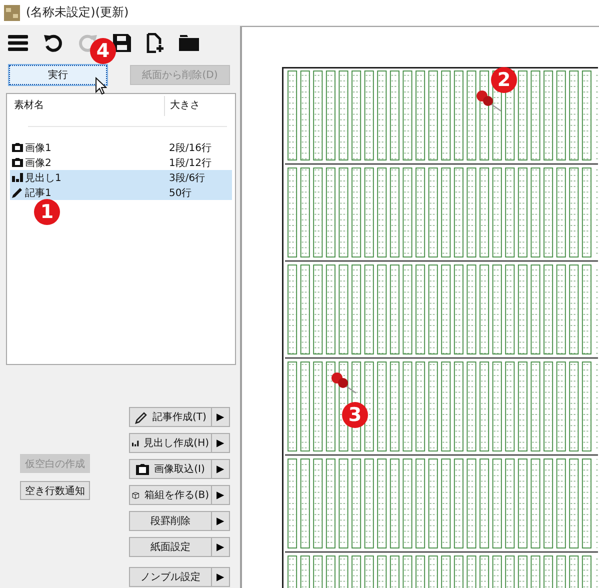  Describe the element at coordinates (121, 147) in the screenshot. I see `material-row: 画像1 2段/16行` at that location.